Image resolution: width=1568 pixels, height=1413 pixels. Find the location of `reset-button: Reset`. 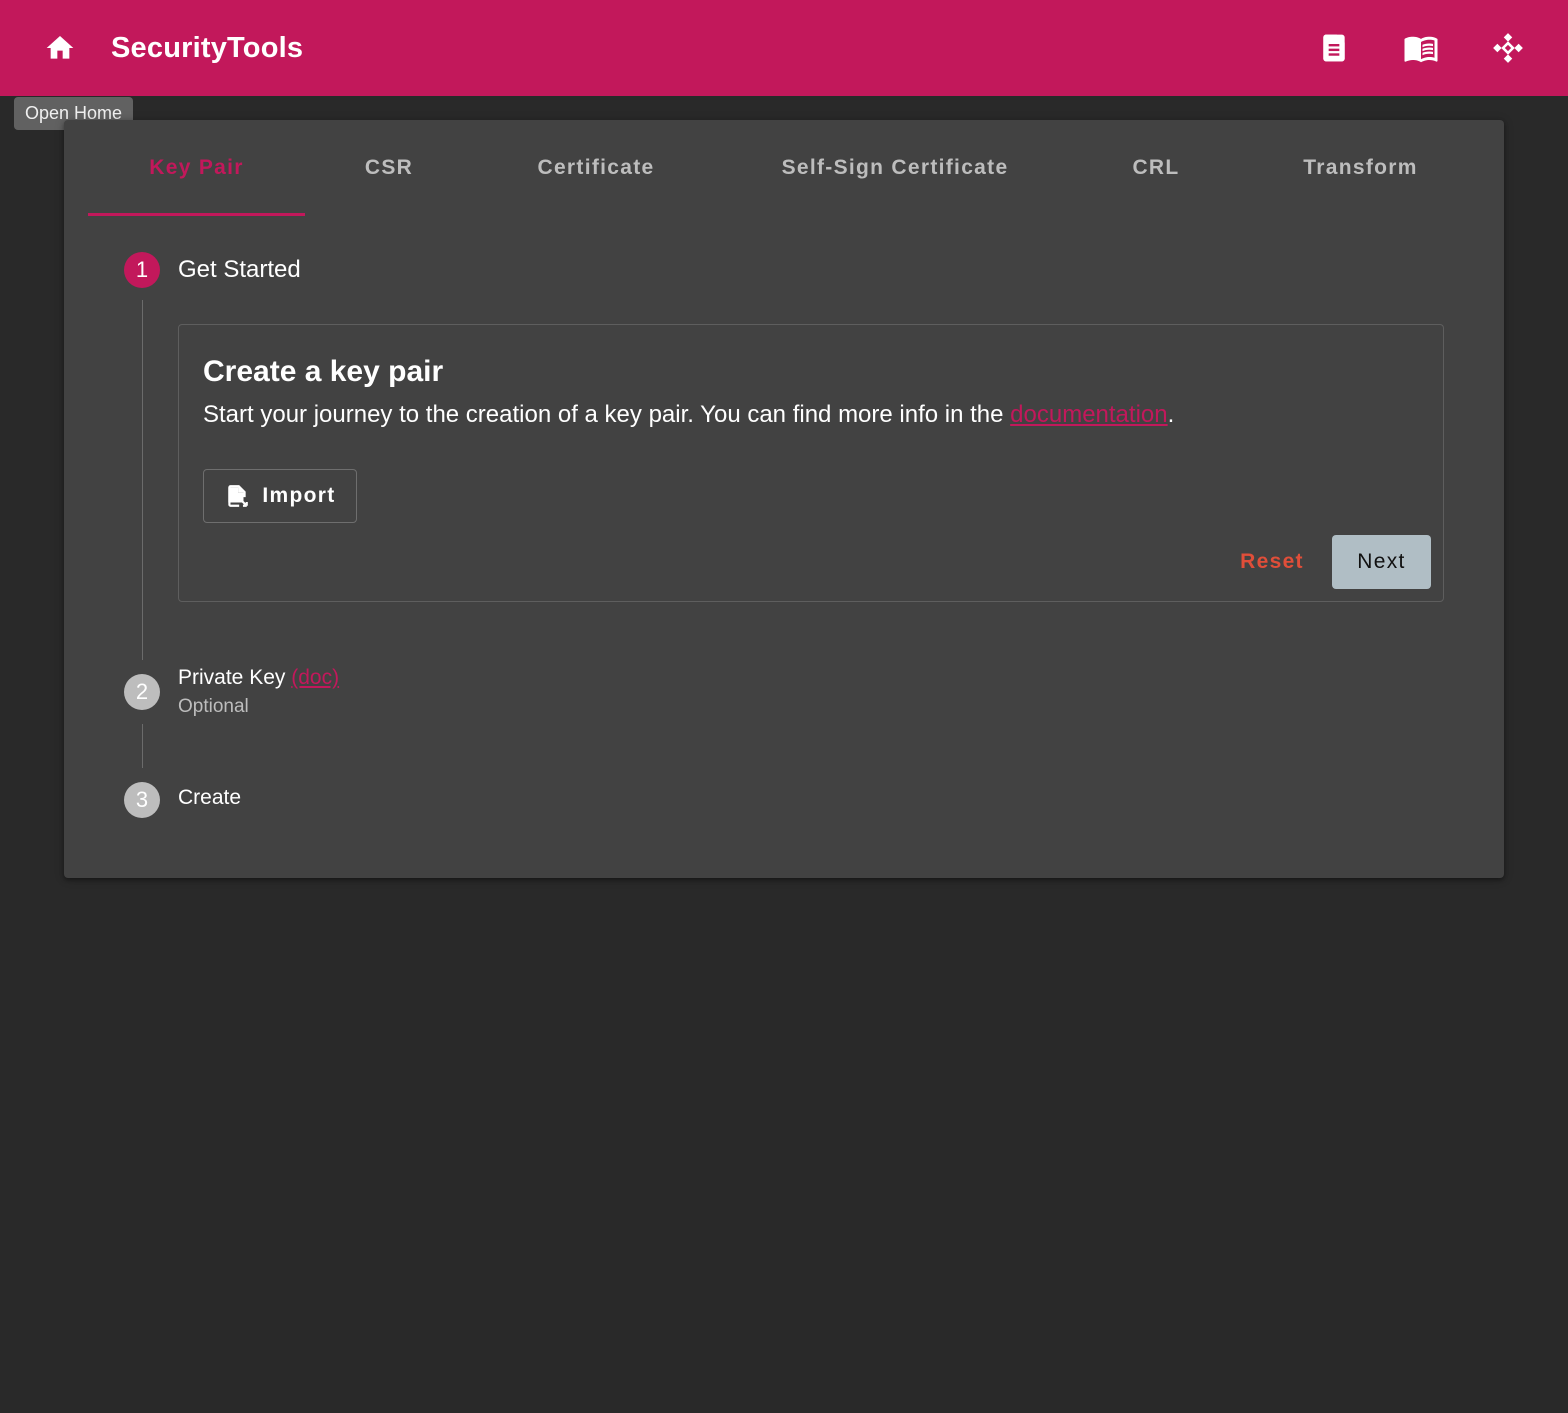

reset-button: Reset is located at coordinates (1272, 562).